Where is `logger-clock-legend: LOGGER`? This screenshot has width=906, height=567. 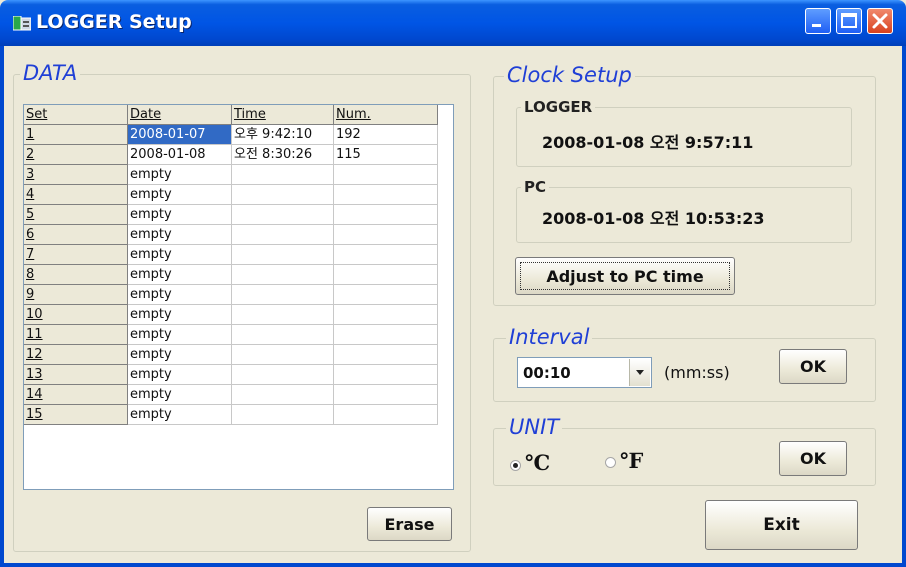 logger-clock-legend: LOGGER is located at coordinates (558, 107).